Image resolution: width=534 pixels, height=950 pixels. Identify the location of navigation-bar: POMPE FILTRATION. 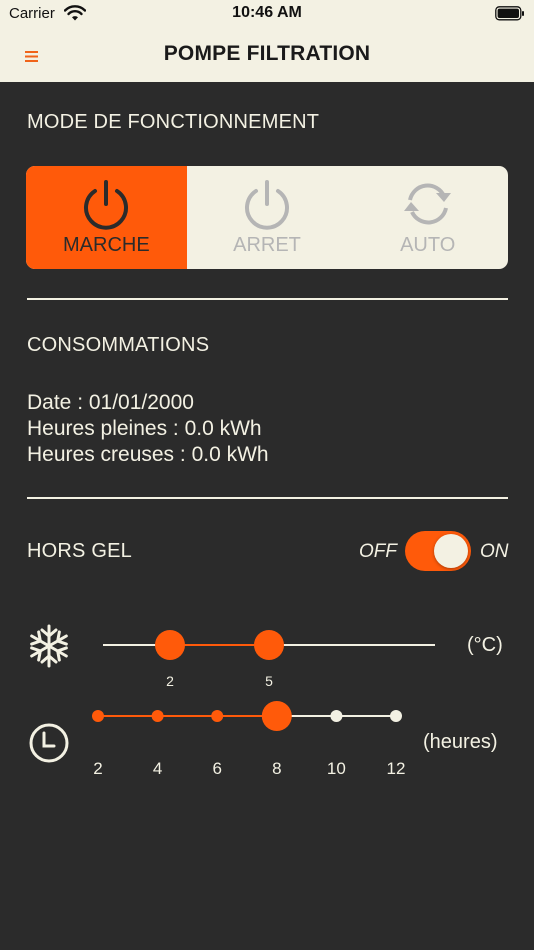
(267, 56).